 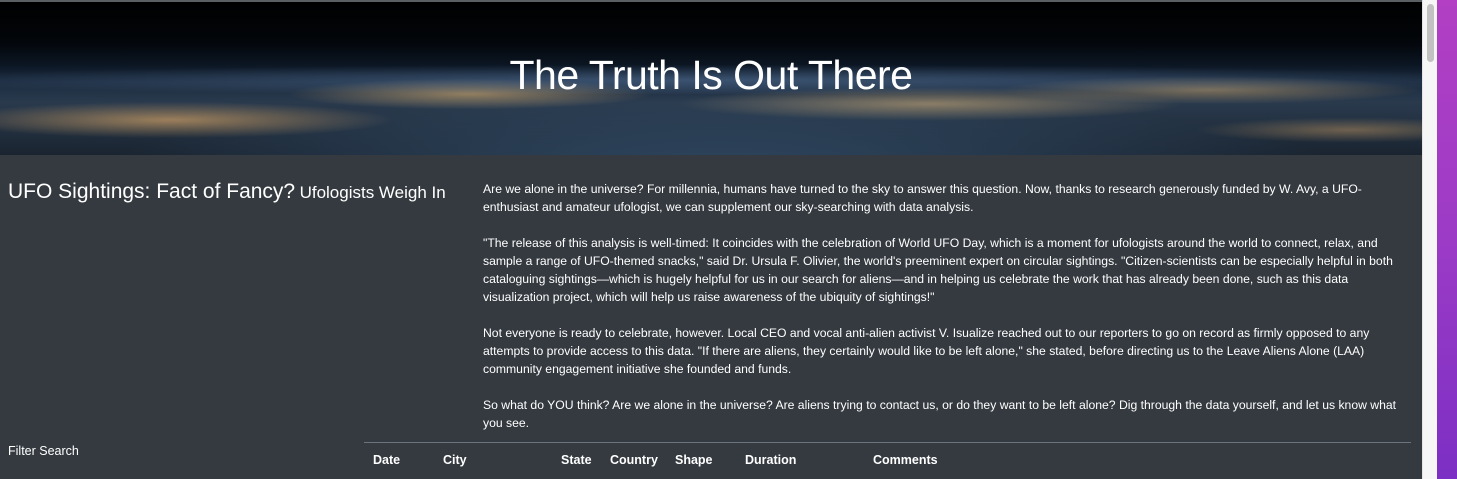 I want to click on page-heading-subtitle: Ufologists Weigh In, so click(x=372, y=192).